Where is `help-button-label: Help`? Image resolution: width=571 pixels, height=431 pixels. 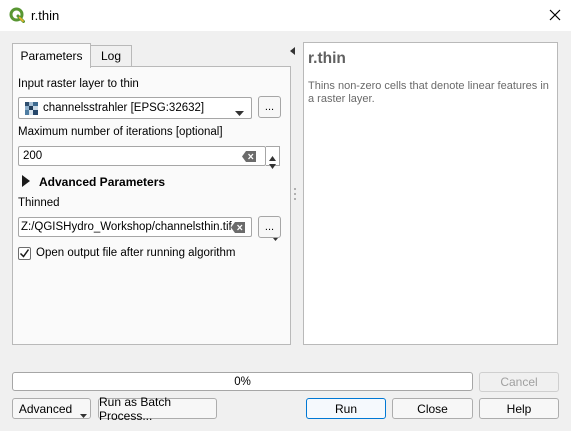 help-button-label: Help is located at coordinates (519, 408).